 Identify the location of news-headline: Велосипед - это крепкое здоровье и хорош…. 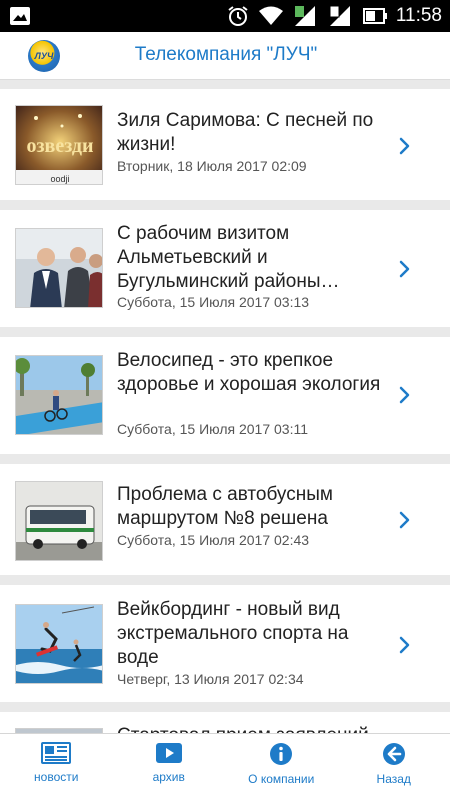
(249, 372).